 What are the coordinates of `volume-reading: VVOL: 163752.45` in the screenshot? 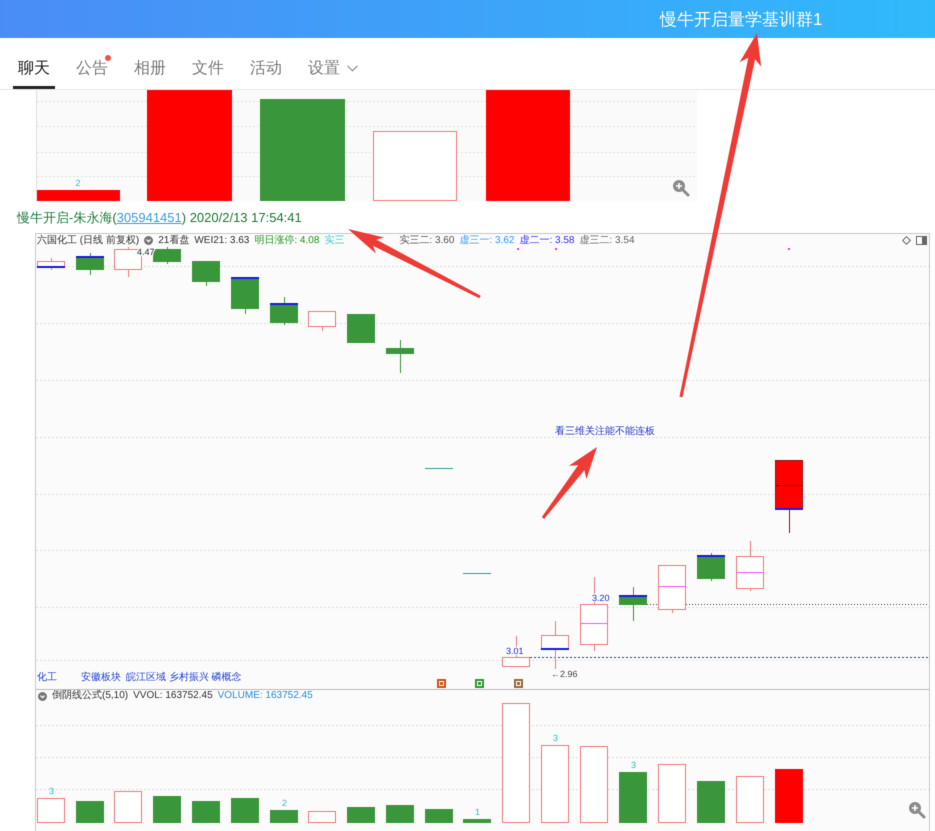 It's located at (173, 696).